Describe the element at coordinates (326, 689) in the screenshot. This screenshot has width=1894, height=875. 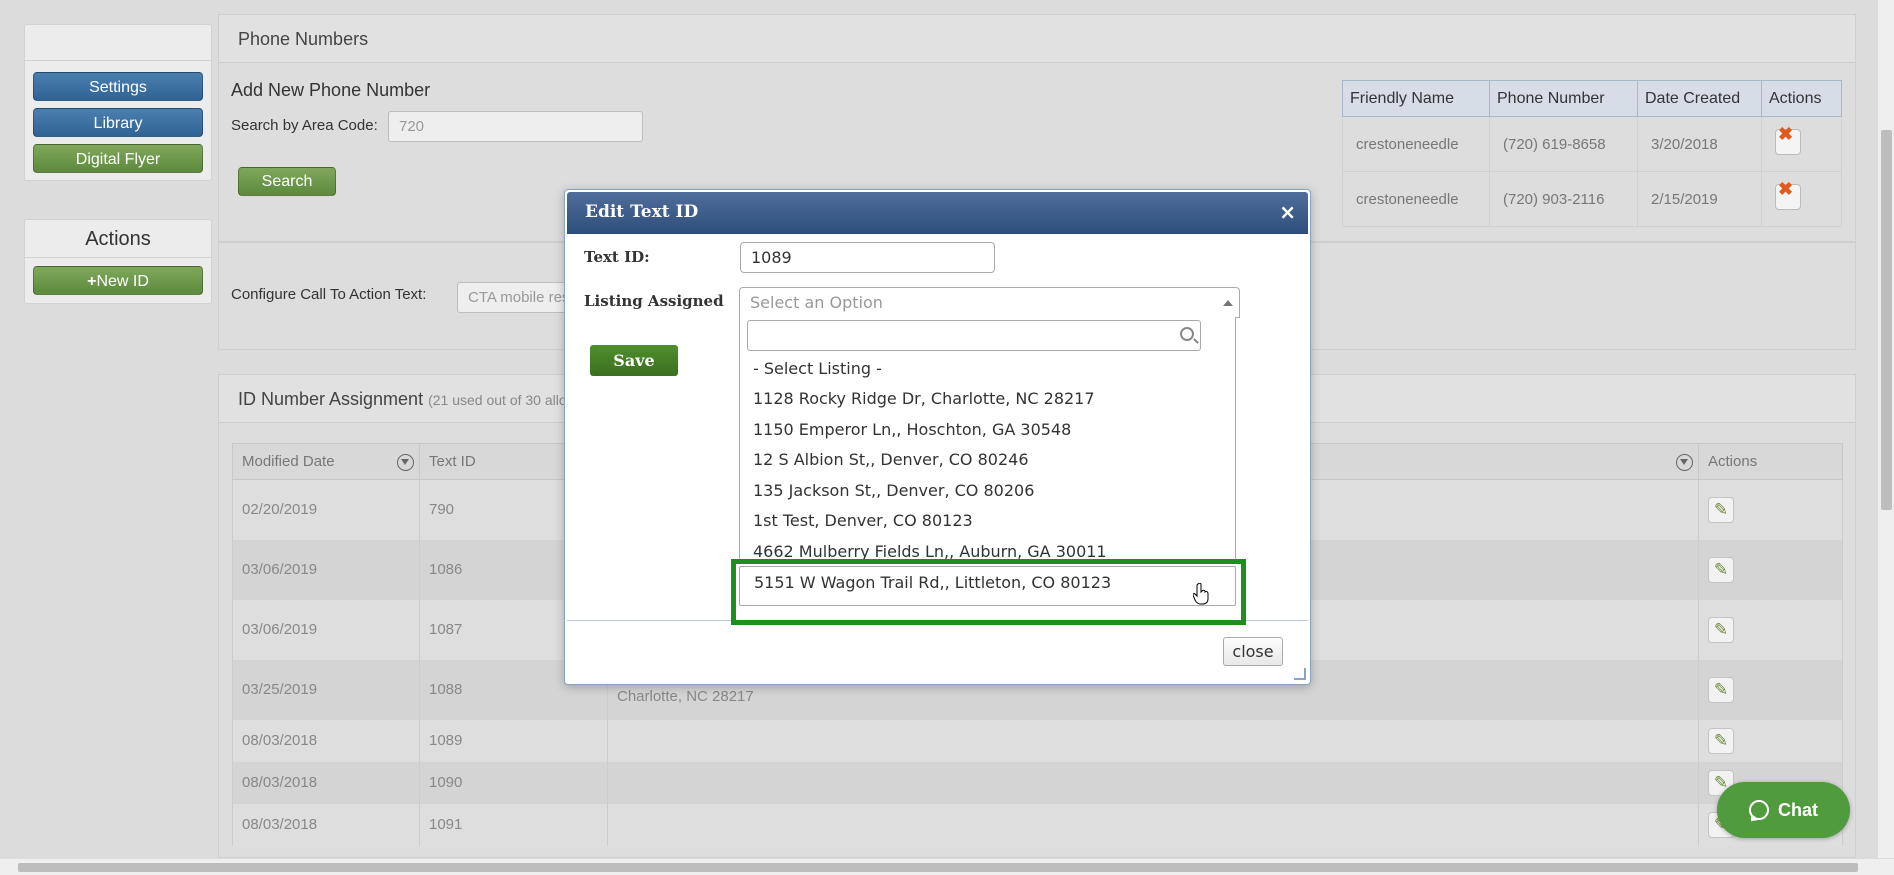
I see `modified-date: 03/25/2019` at that location.